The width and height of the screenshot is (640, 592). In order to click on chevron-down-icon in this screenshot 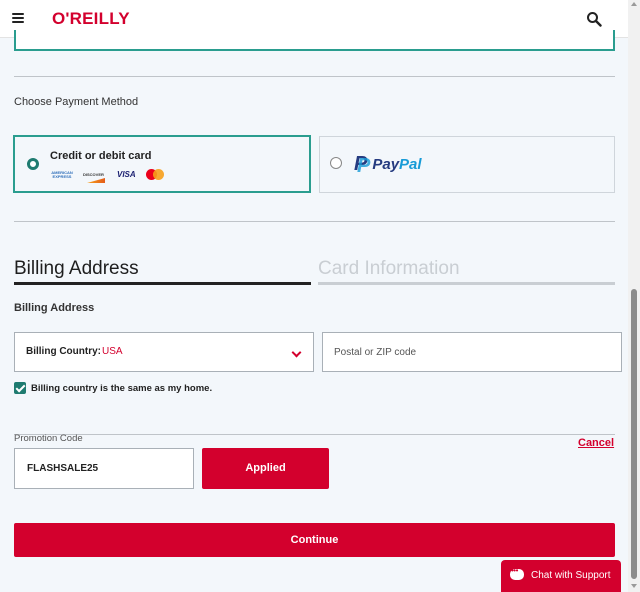, I will do `click(296, 352)`.